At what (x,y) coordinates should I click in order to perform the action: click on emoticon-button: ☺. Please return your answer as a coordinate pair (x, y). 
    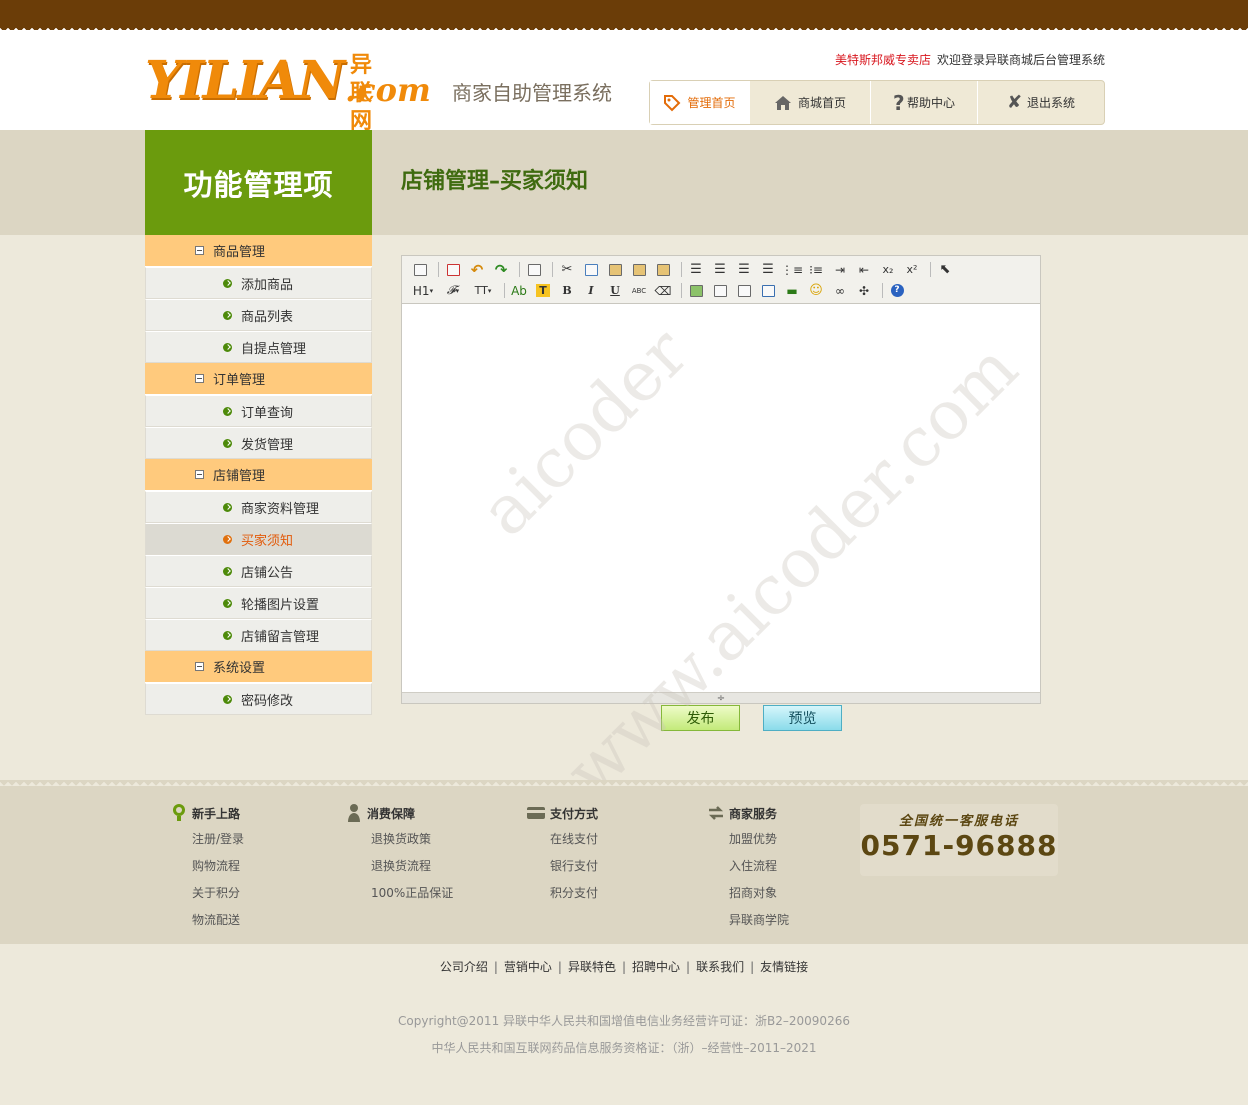
    Looking at the image, I should click on (816, 291).